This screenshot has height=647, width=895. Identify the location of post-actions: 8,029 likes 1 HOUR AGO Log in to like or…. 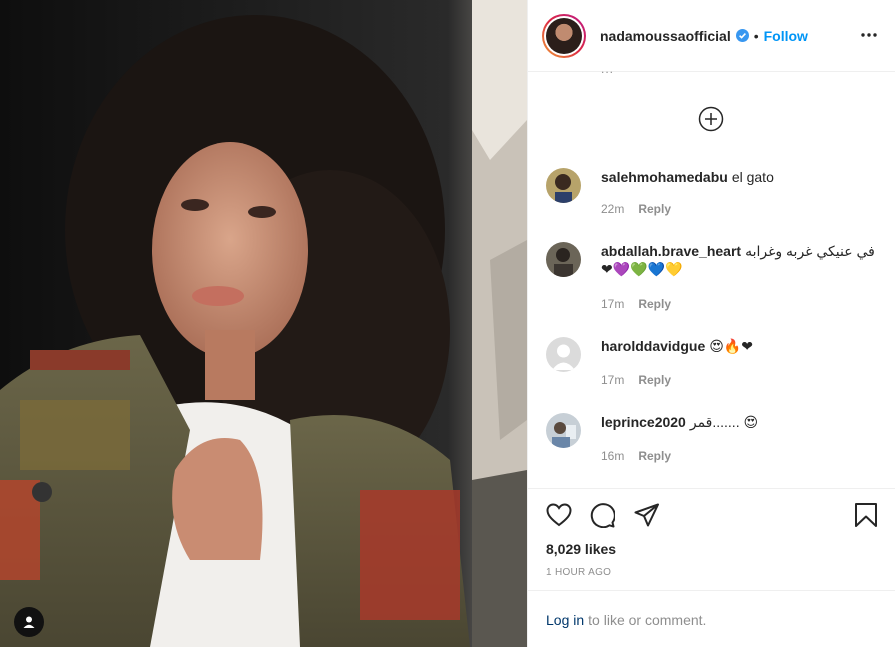
(711, 567).